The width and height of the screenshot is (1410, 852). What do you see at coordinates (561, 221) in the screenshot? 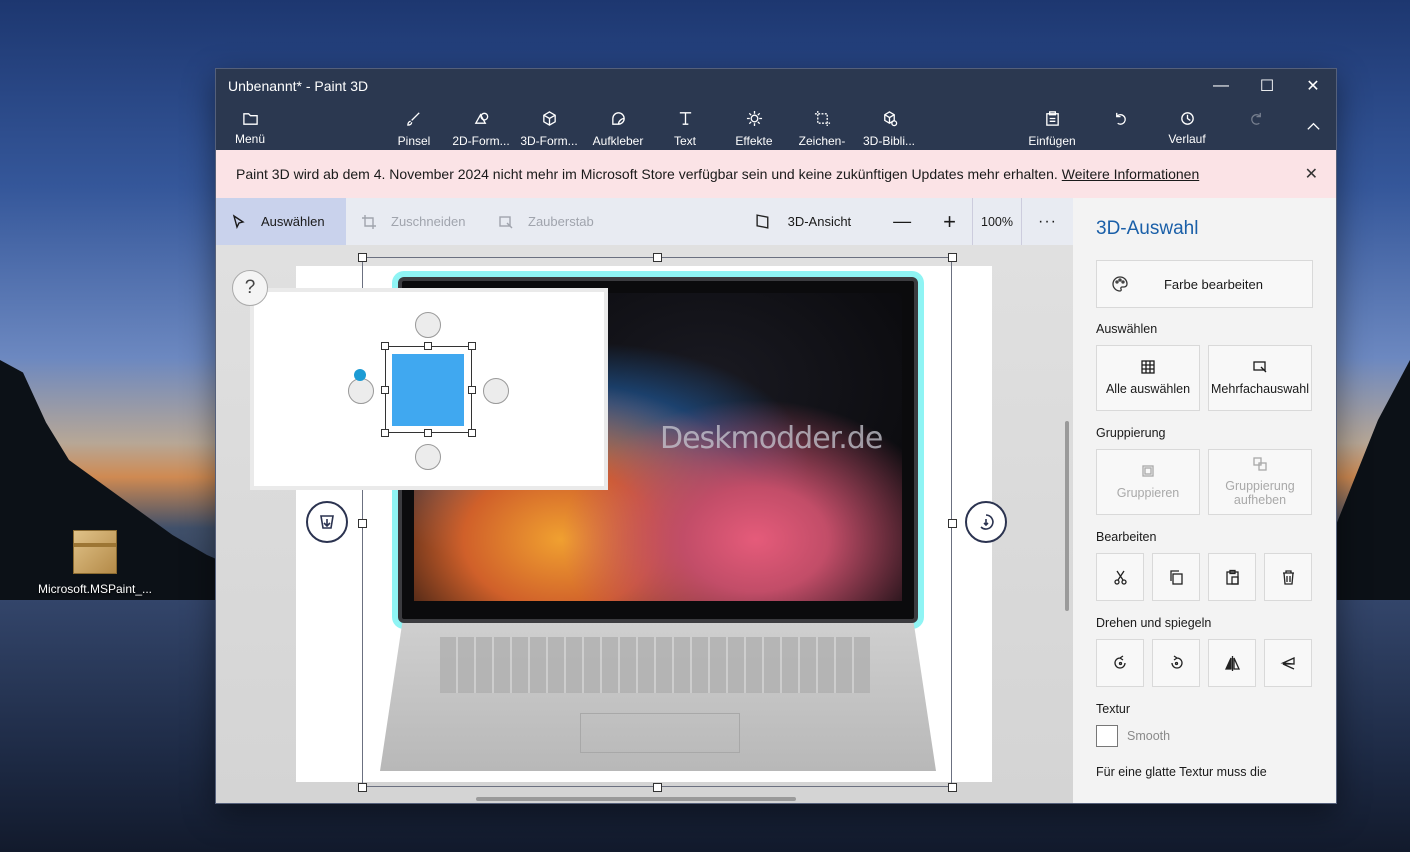
I see `magic-select-label: Zauberstab` at bounding box center [561, 221].